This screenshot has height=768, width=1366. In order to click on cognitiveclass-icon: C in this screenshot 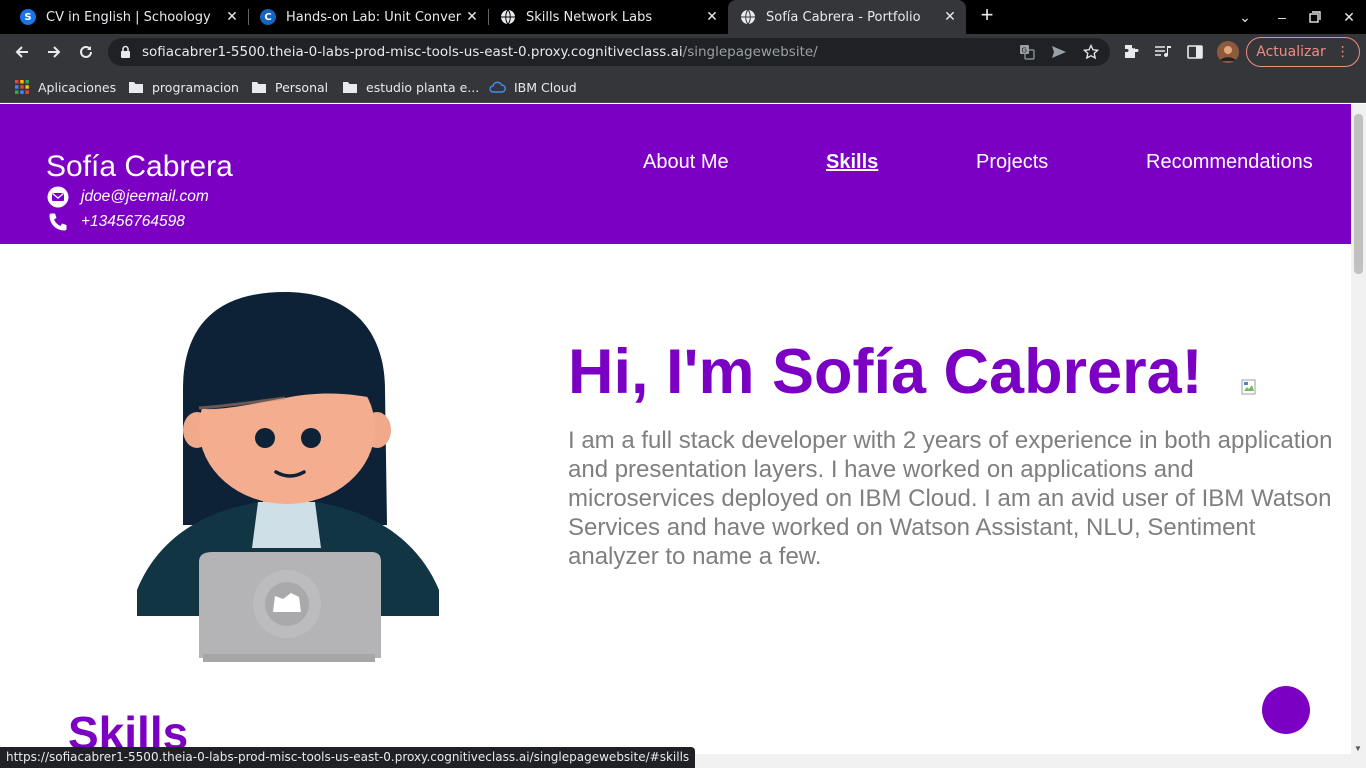, I will do `click(268, 17)`.